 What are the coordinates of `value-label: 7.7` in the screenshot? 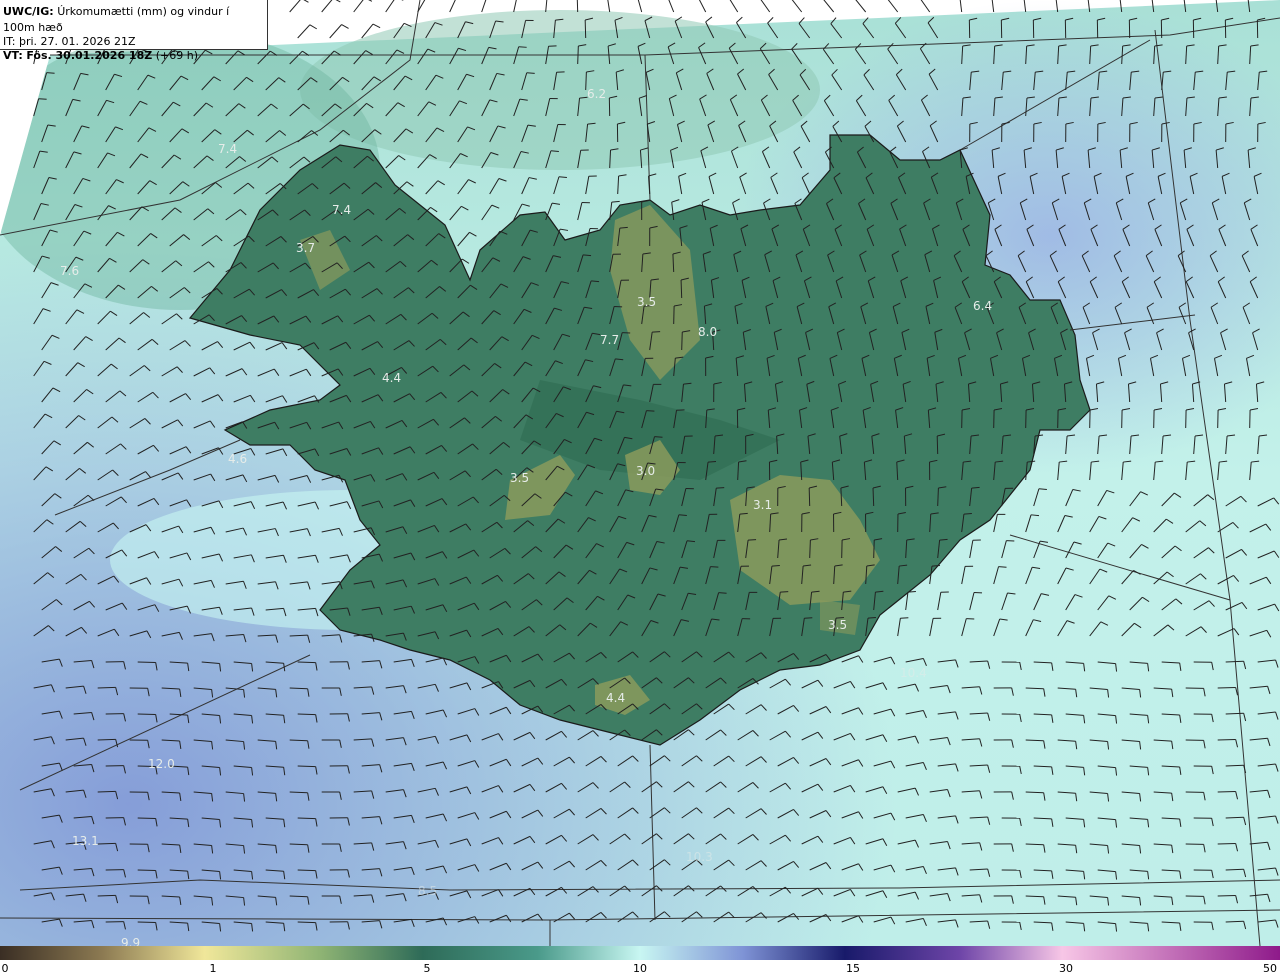 It's located at (609, 340).